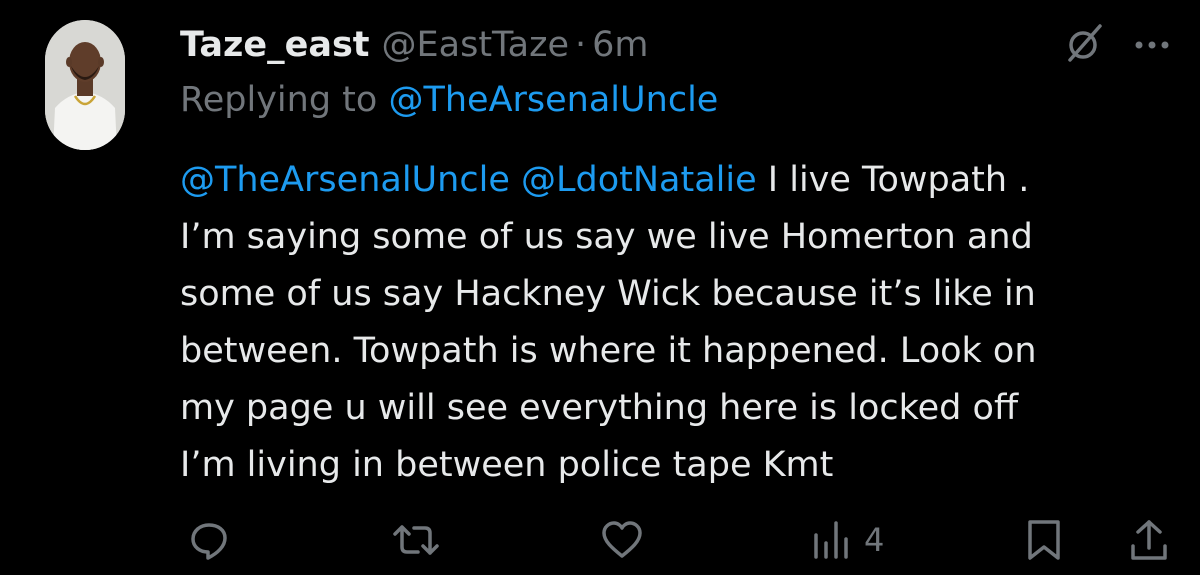 Image resolution: width=1200 pixels, height=575 pixels. I want to click on share-button, so click(1149, 540).